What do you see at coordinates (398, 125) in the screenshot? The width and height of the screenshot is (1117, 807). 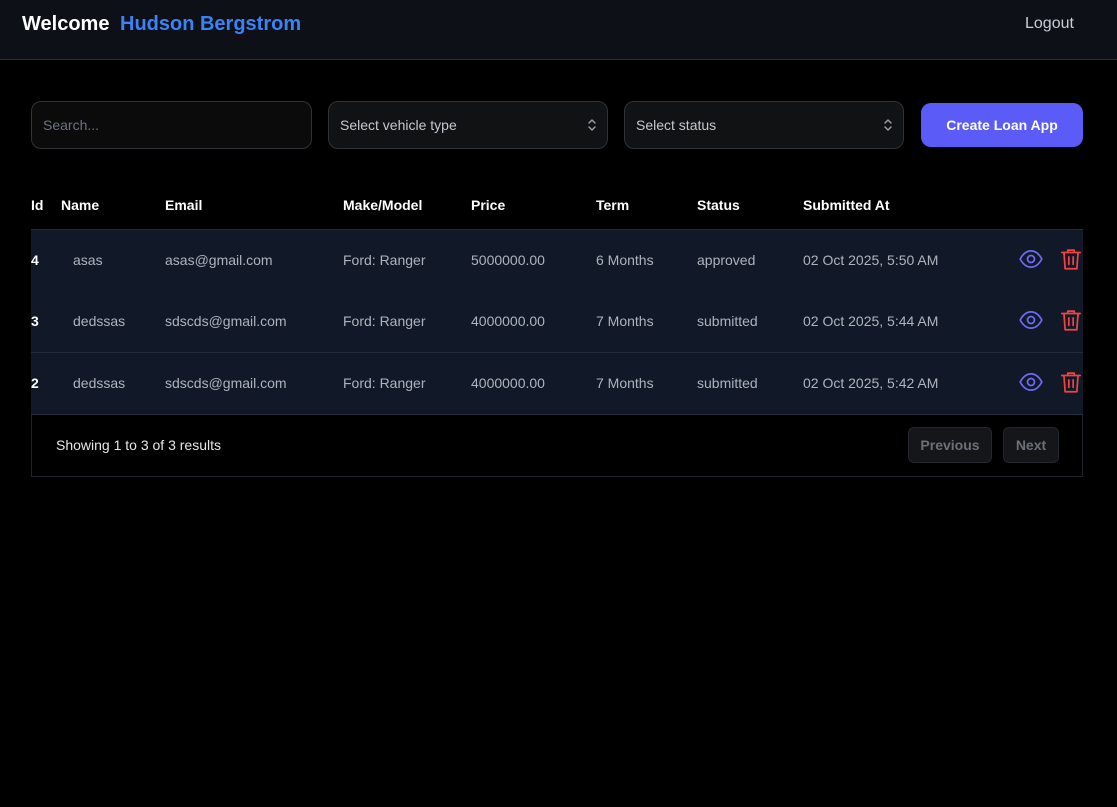 I see `vehicle-type-select-label: Select vehicle type` at bounding box center [398, 125].